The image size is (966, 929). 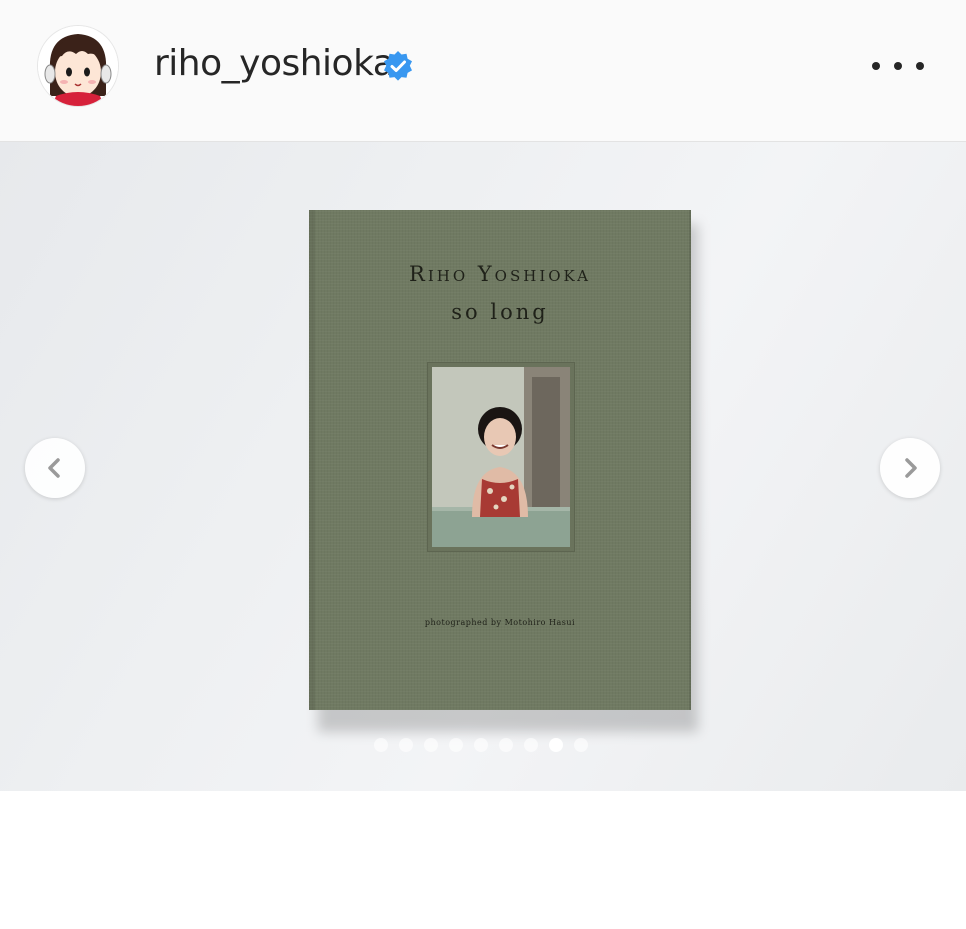 I want to click on cartoon-girl-avatar-icon, so click(x=78, y=66).